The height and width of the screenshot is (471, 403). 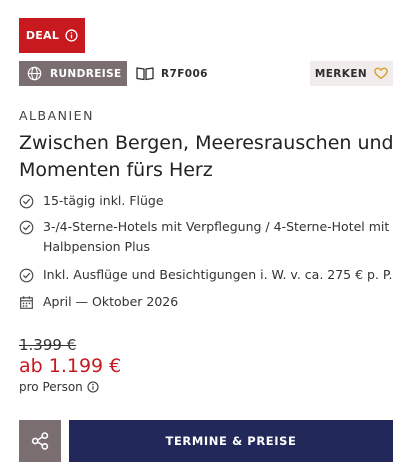 I want to click on deal-badge: DEAL, so click(x=52, y=35).